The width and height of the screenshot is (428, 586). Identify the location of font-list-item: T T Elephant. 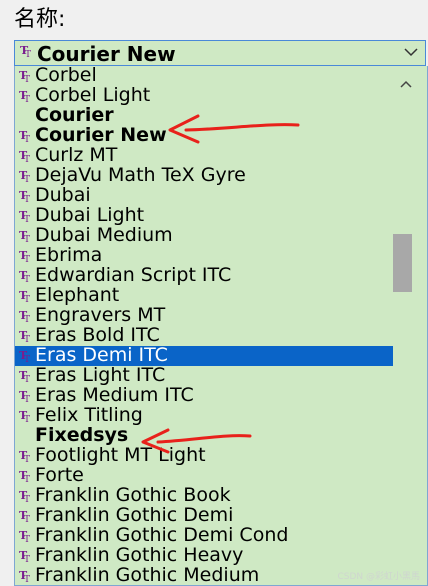
(204, 295).